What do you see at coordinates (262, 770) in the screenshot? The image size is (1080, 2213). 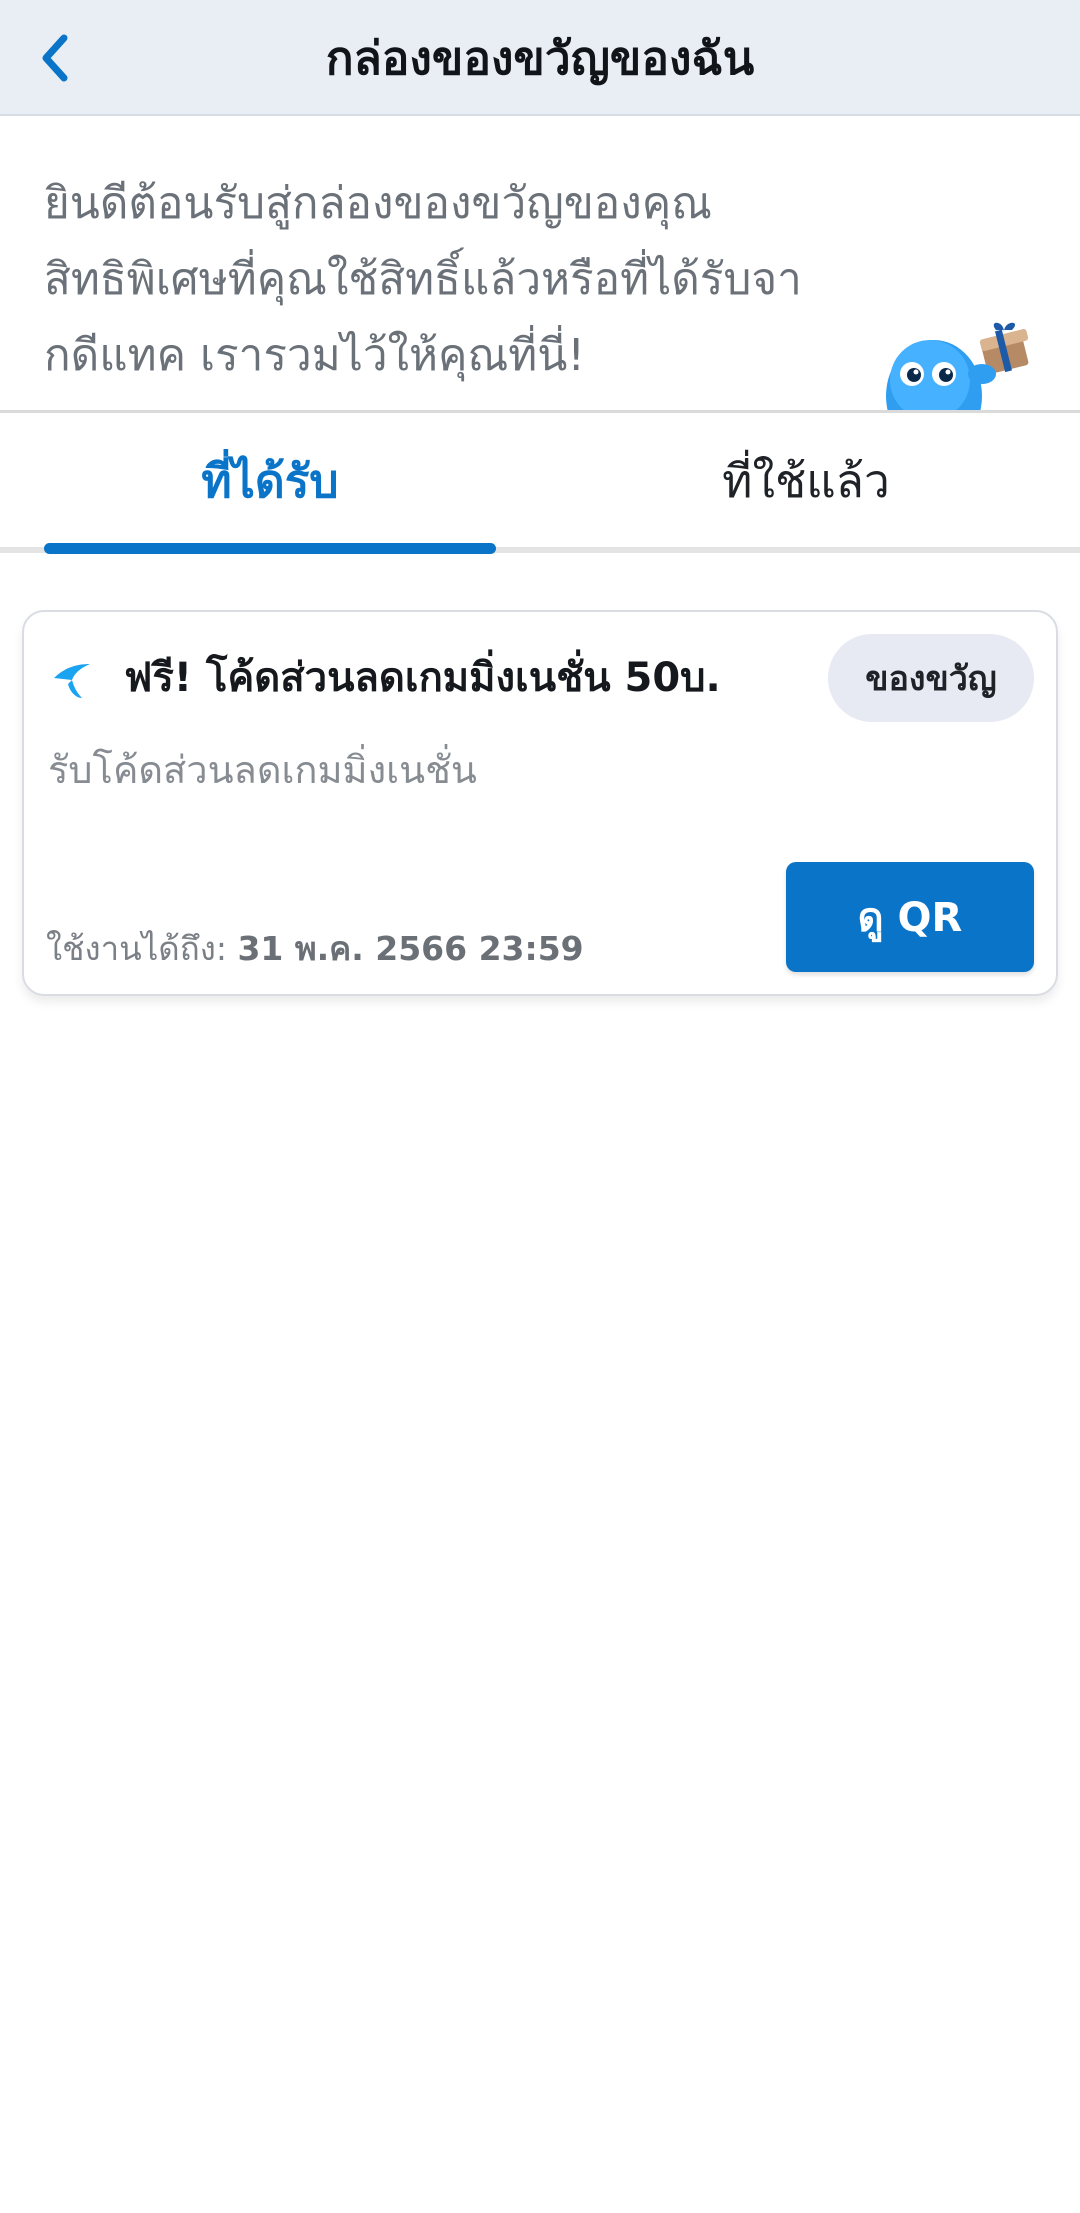 I see `gift-description: รับโค้ดส่วนลดเกมมิ่งเนชั่น` at bounding box center [262, 770].